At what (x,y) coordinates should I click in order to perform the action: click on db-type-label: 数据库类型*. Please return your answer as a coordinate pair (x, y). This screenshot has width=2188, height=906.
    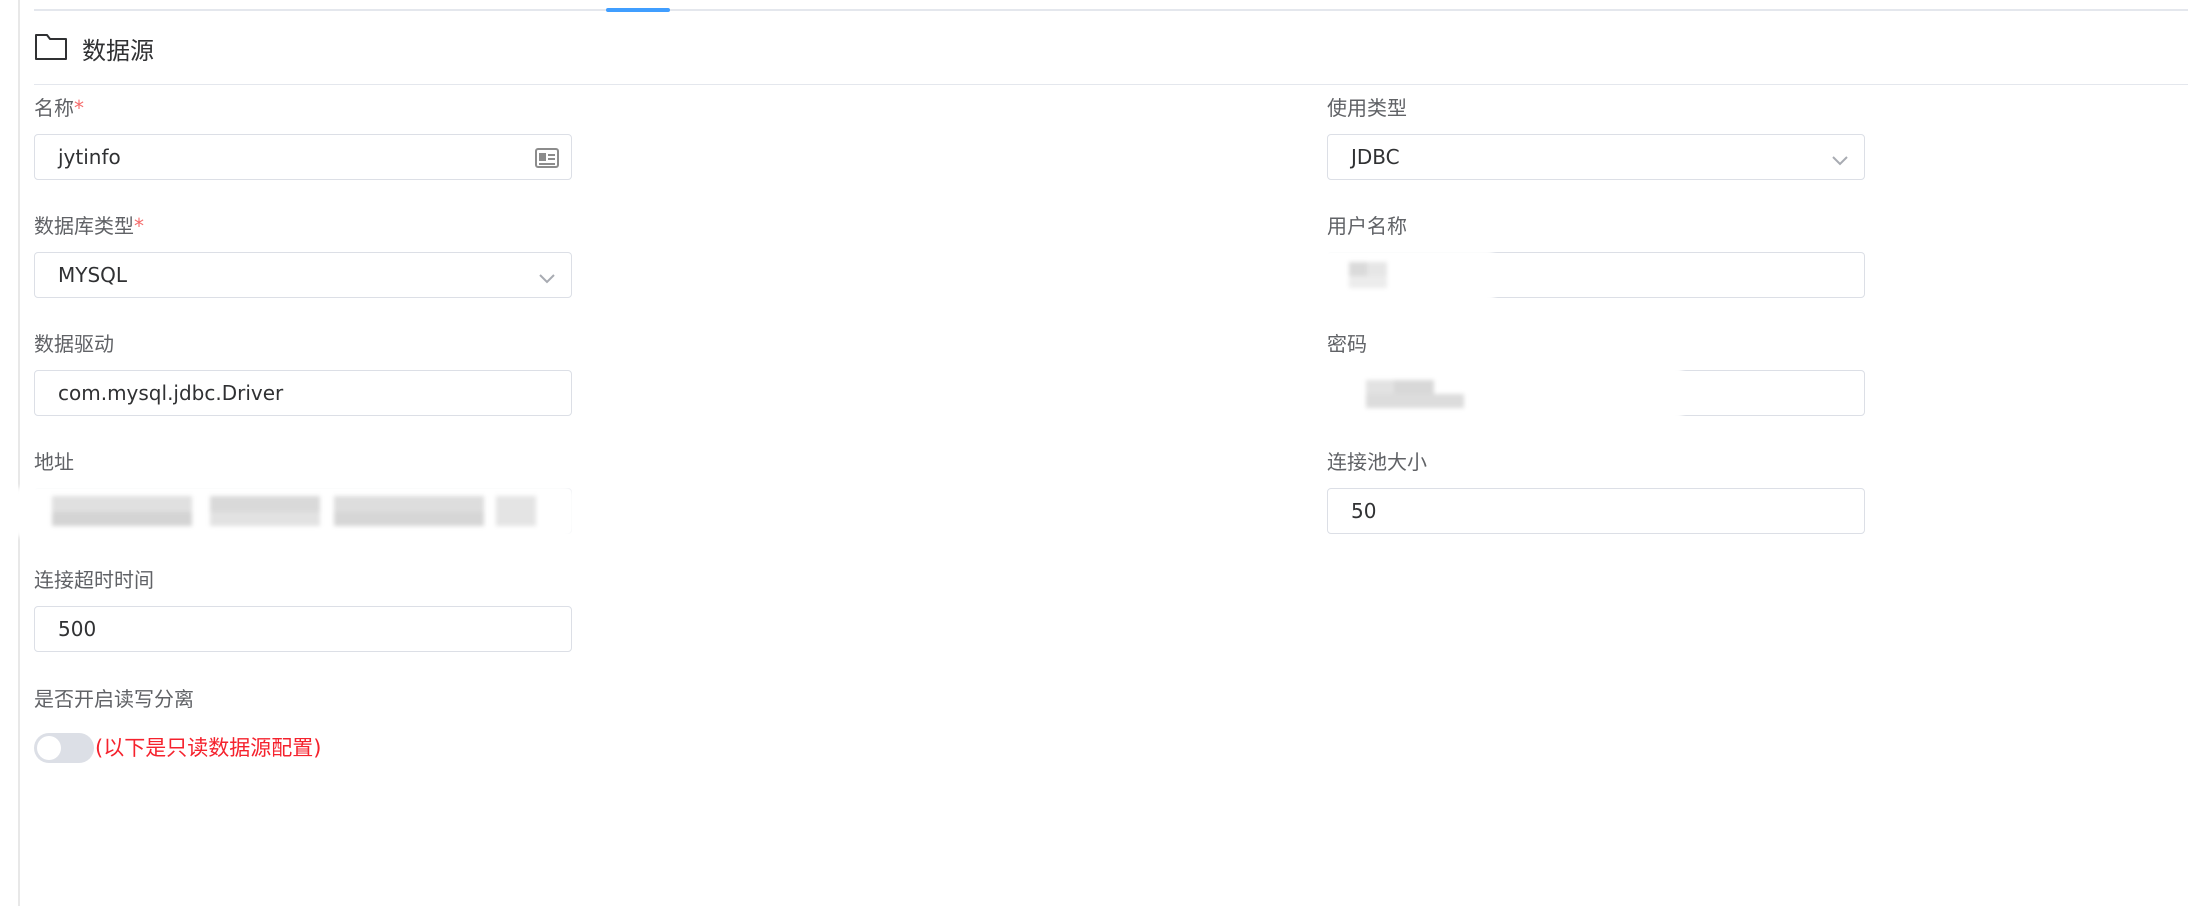
    Looking at the image, I should click on (89, 226).